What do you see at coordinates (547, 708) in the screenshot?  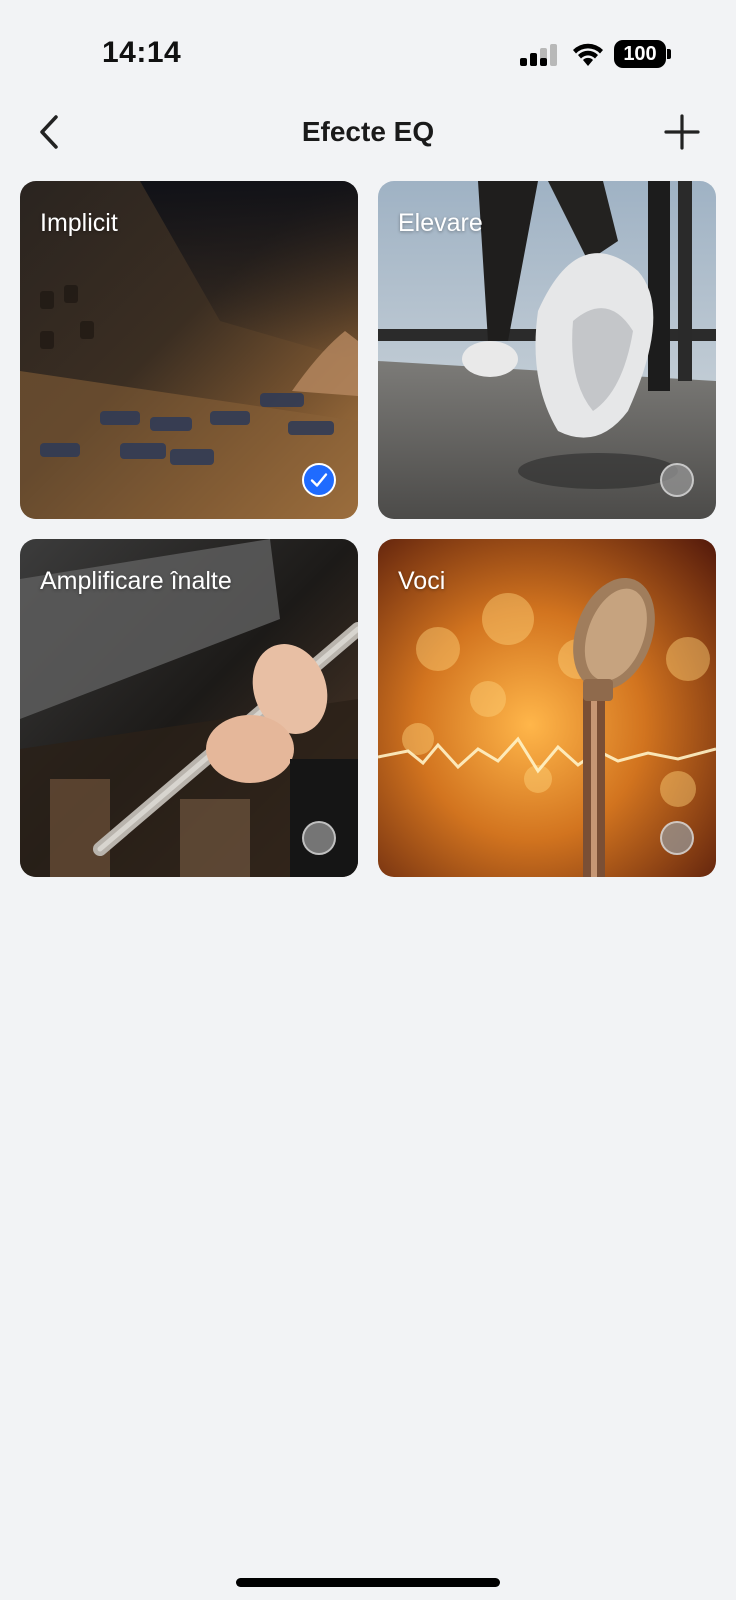 I see `preset-card-voci: Voci` at bounding box center [547, 708].